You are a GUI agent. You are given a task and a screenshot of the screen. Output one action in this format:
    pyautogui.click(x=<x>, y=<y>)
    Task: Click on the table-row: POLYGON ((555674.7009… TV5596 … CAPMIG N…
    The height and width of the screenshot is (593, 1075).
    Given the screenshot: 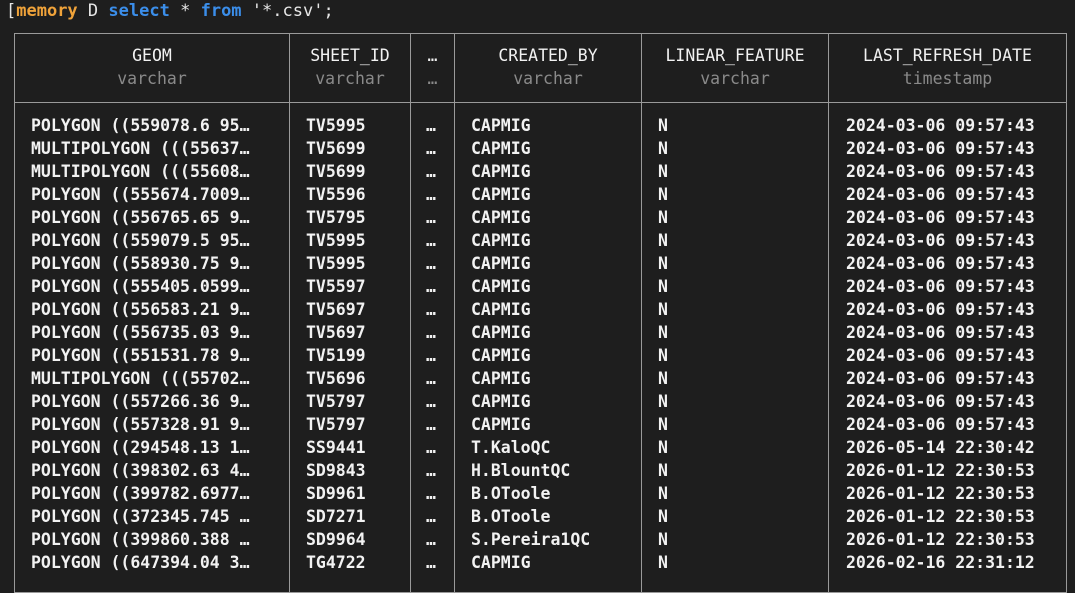 What is the action you would take?
    pyautogui.click(x=537, y=194)
    